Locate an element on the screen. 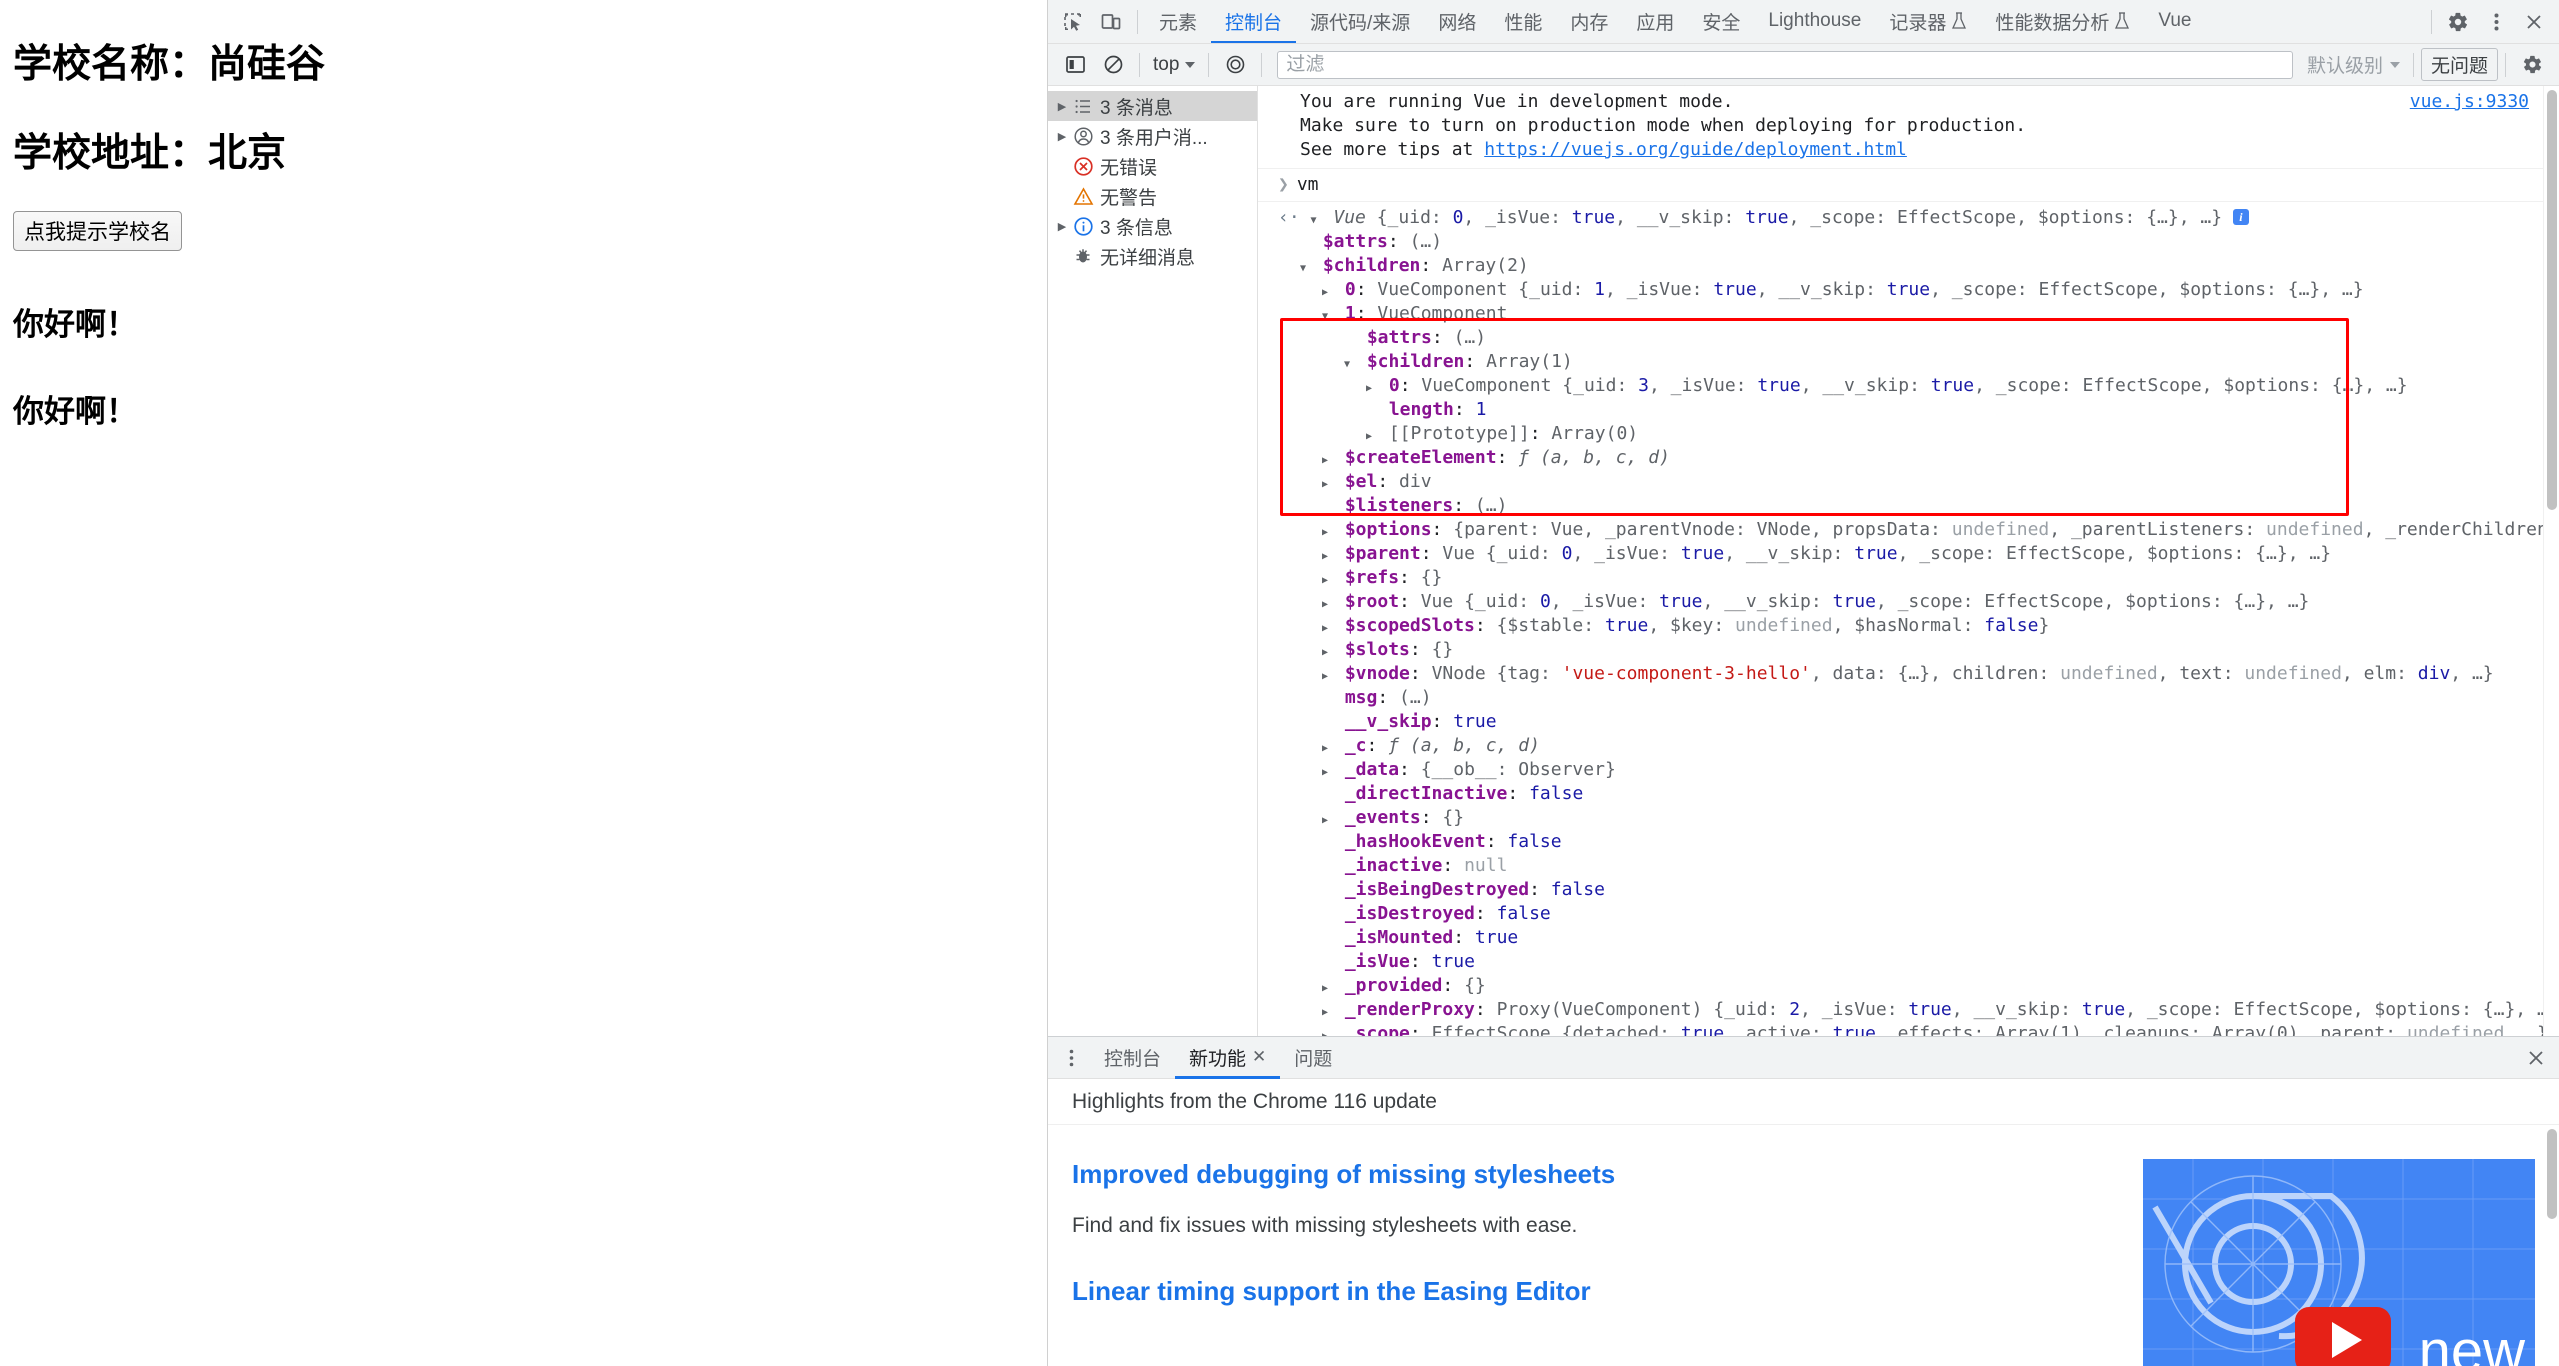 The width and height of the screenshot is (2559, 1366). console-object-row: _hasHookEvent: false is located at coordinates (1905, 842).